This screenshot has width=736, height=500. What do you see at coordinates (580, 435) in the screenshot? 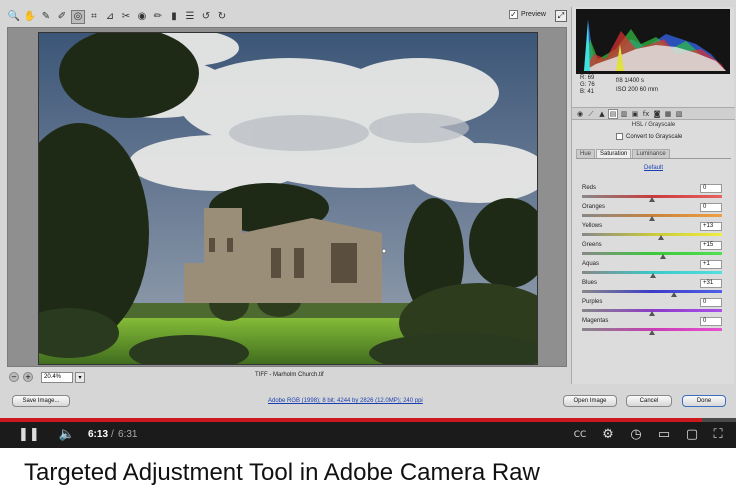
I see `captions-icon: CC` at bounding box center [580, 435].